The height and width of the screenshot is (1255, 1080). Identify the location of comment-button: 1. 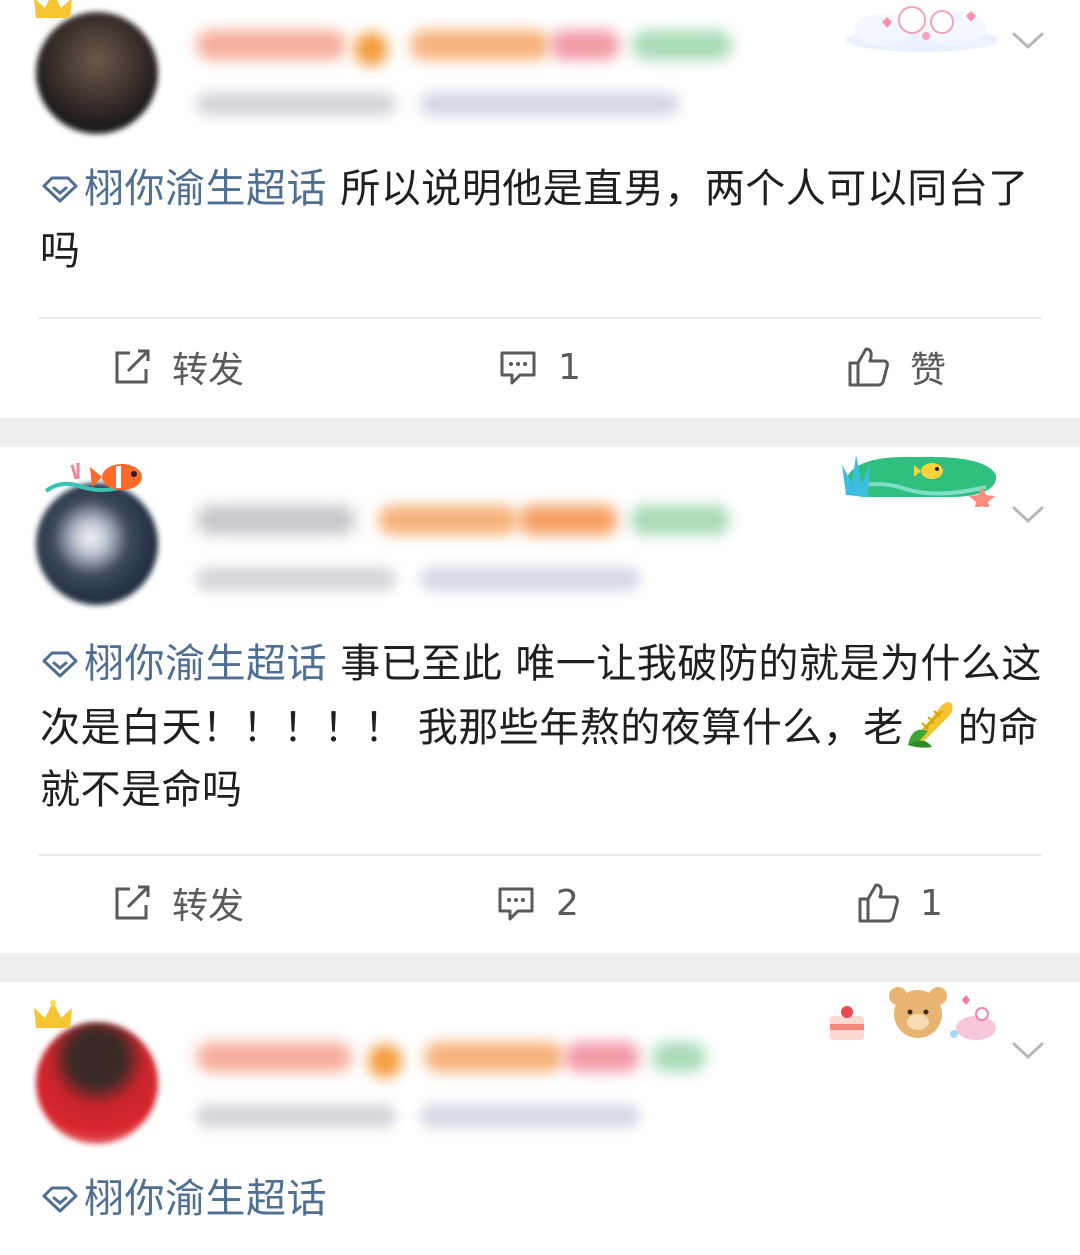
(539, 367).